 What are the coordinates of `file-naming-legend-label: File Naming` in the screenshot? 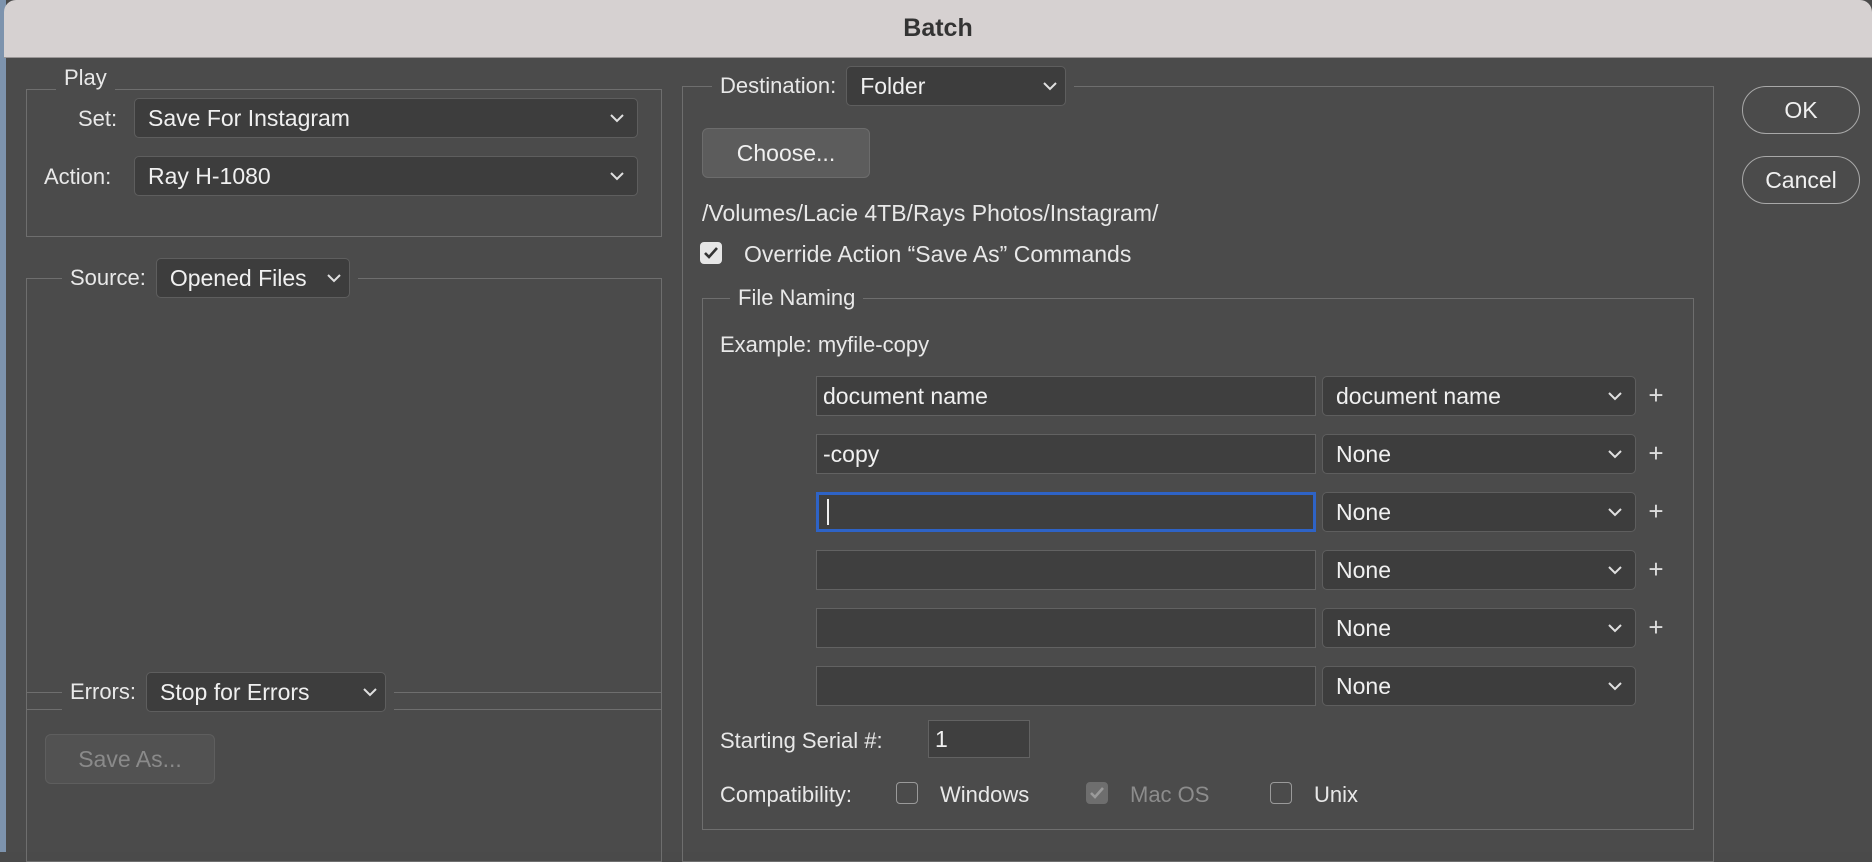 It's located at (797, 297).